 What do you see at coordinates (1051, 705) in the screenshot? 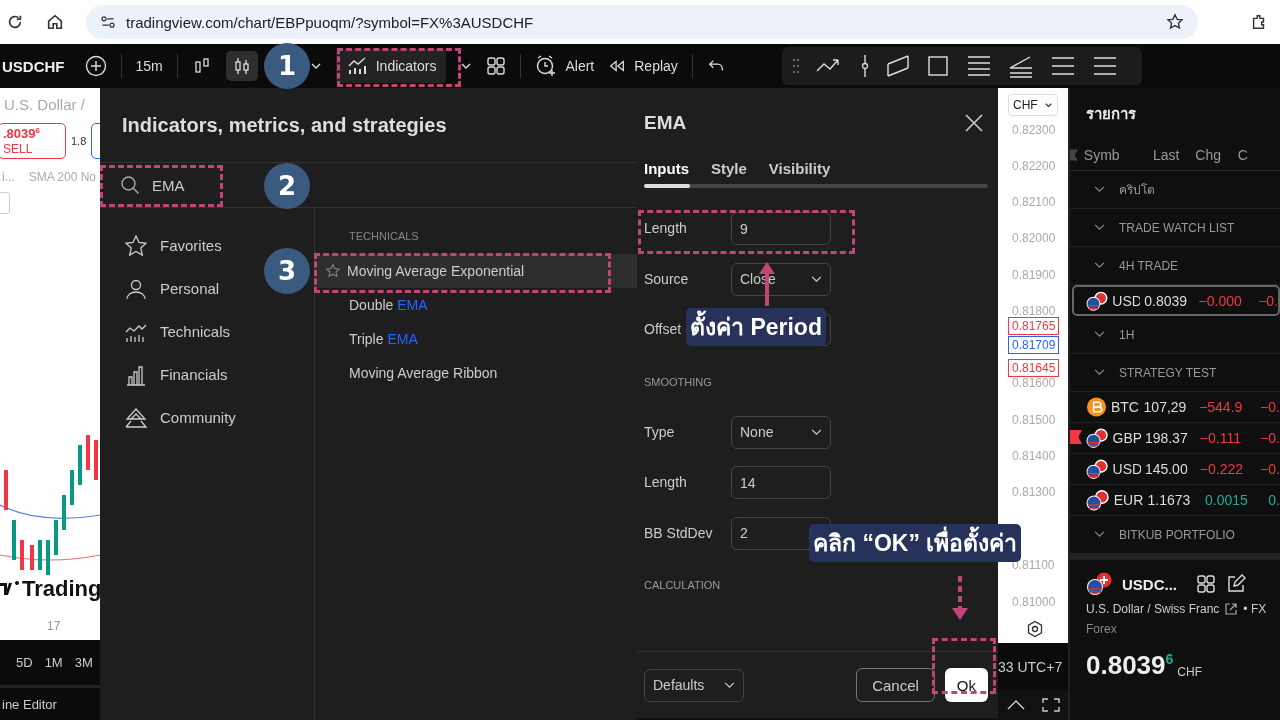
I see `fullscreen-icon` at bounding box center [1051, 705].